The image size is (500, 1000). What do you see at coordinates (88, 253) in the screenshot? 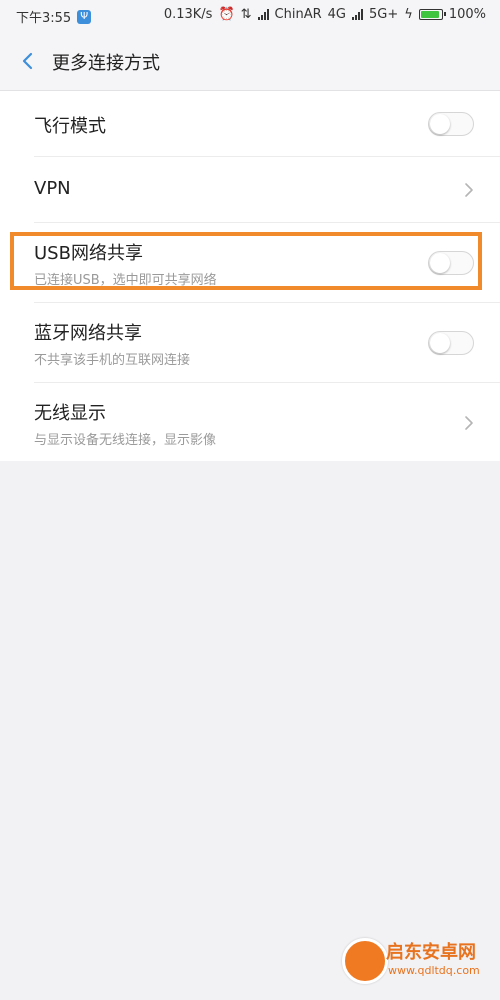
I see `row-label: USB网络共享` at bounding box center [88, 253].